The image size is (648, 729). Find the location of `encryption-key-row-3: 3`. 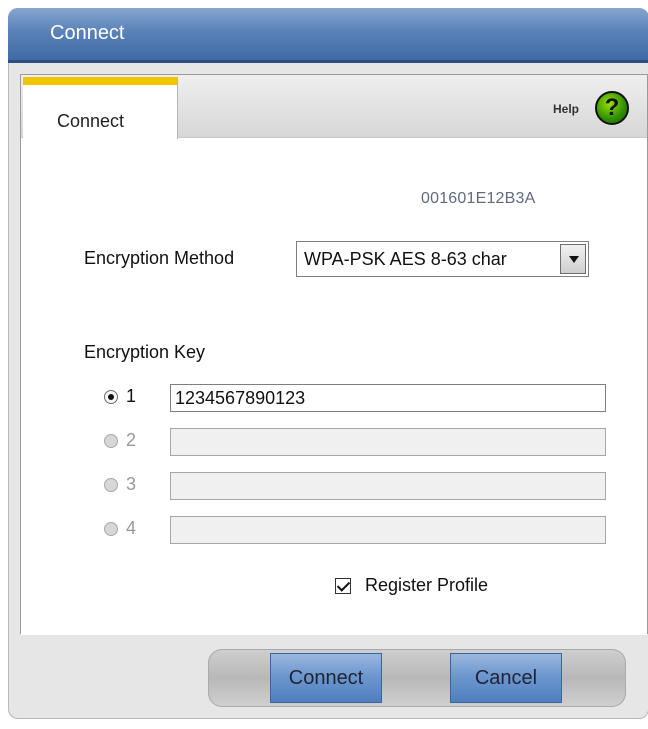

encryption-key-row-3: 3 is located at coordinates (364, 486).